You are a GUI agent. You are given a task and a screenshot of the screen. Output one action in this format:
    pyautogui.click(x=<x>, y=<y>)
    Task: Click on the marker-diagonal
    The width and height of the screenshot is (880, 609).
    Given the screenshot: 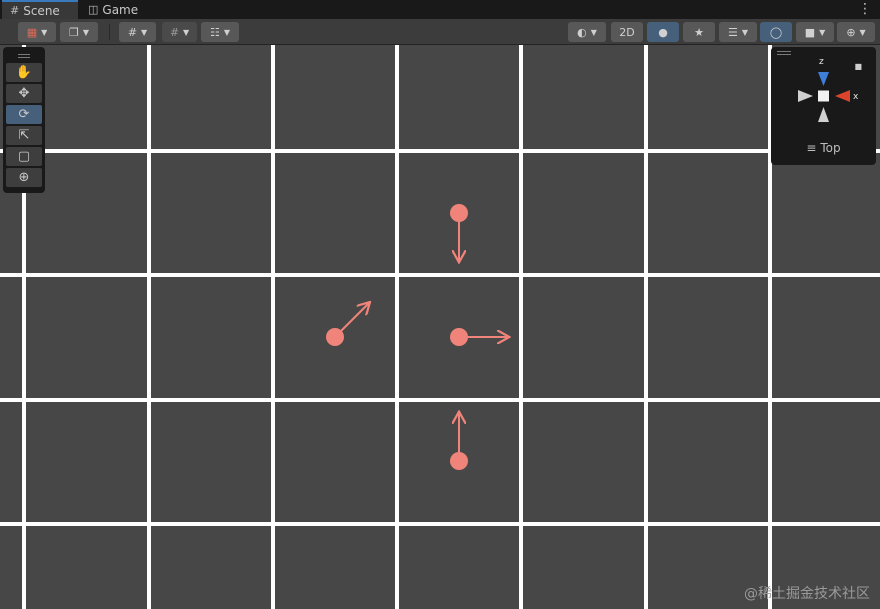 What is the action you would take?
    pyautogui.click(x=347, y=324)
    